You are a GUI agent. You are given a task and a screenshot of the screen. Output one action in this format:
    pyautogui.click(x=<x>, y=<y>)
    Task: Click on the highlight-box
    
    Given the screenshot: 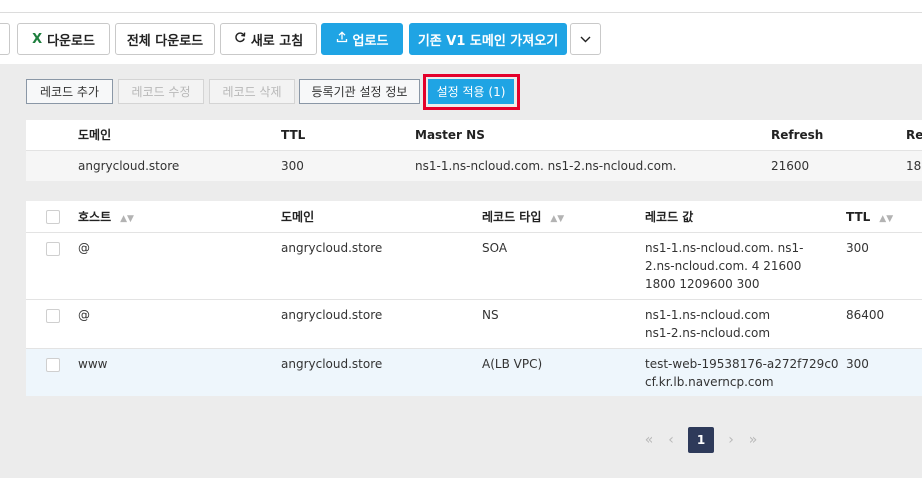 What is the action you would take?
    pyautogui.click(x=471, y=92)
    